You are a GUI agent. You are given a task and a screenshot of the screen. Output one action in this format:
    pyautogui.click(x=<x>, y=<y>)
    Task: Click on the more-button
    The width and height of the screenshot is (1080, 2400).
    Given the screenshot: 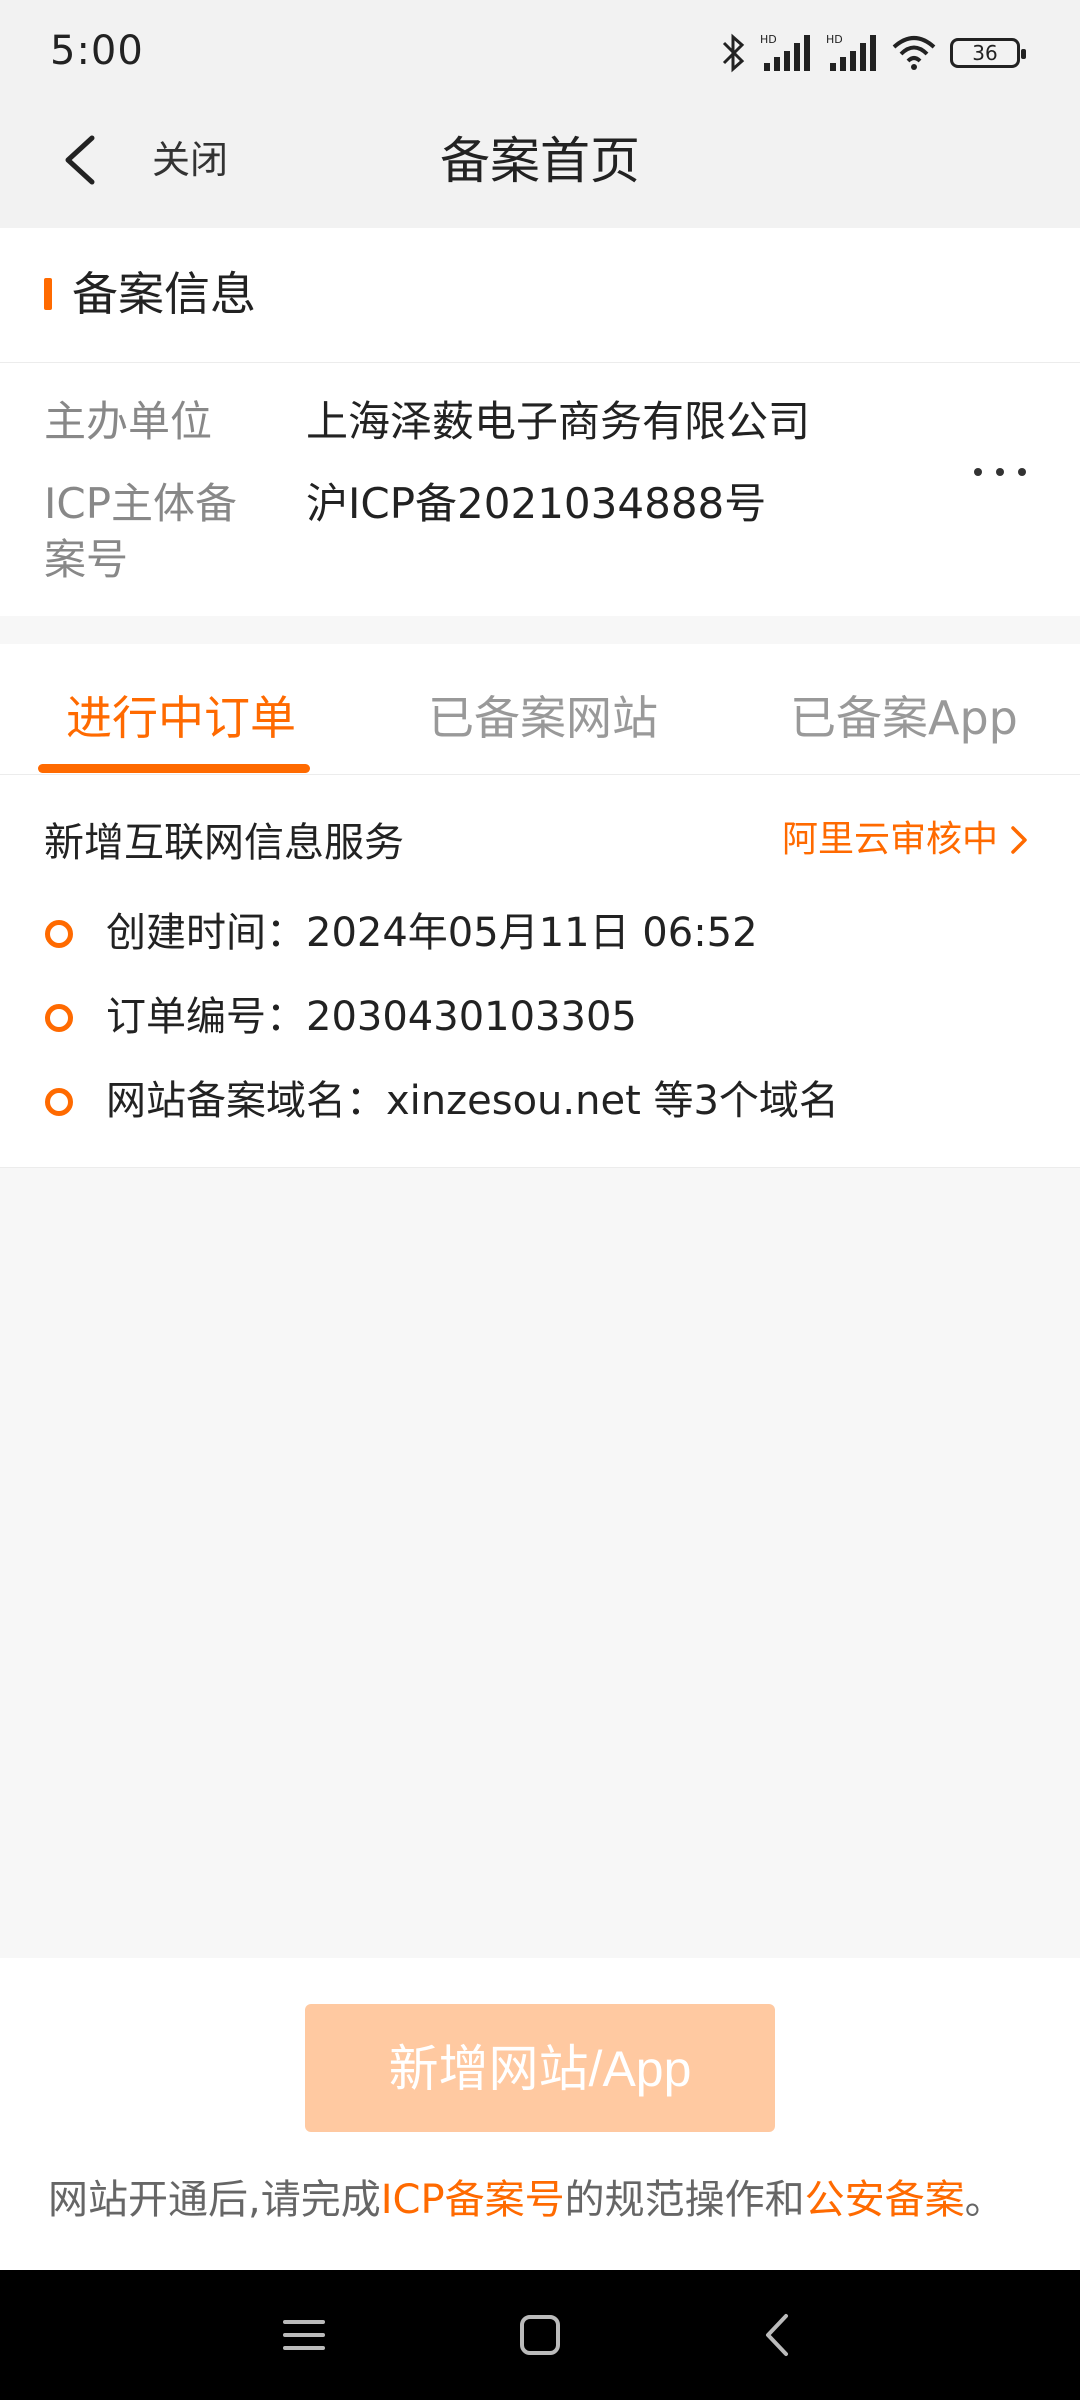 What is the action you would take?
    pyautogui.click(x=1000, y=472)
    